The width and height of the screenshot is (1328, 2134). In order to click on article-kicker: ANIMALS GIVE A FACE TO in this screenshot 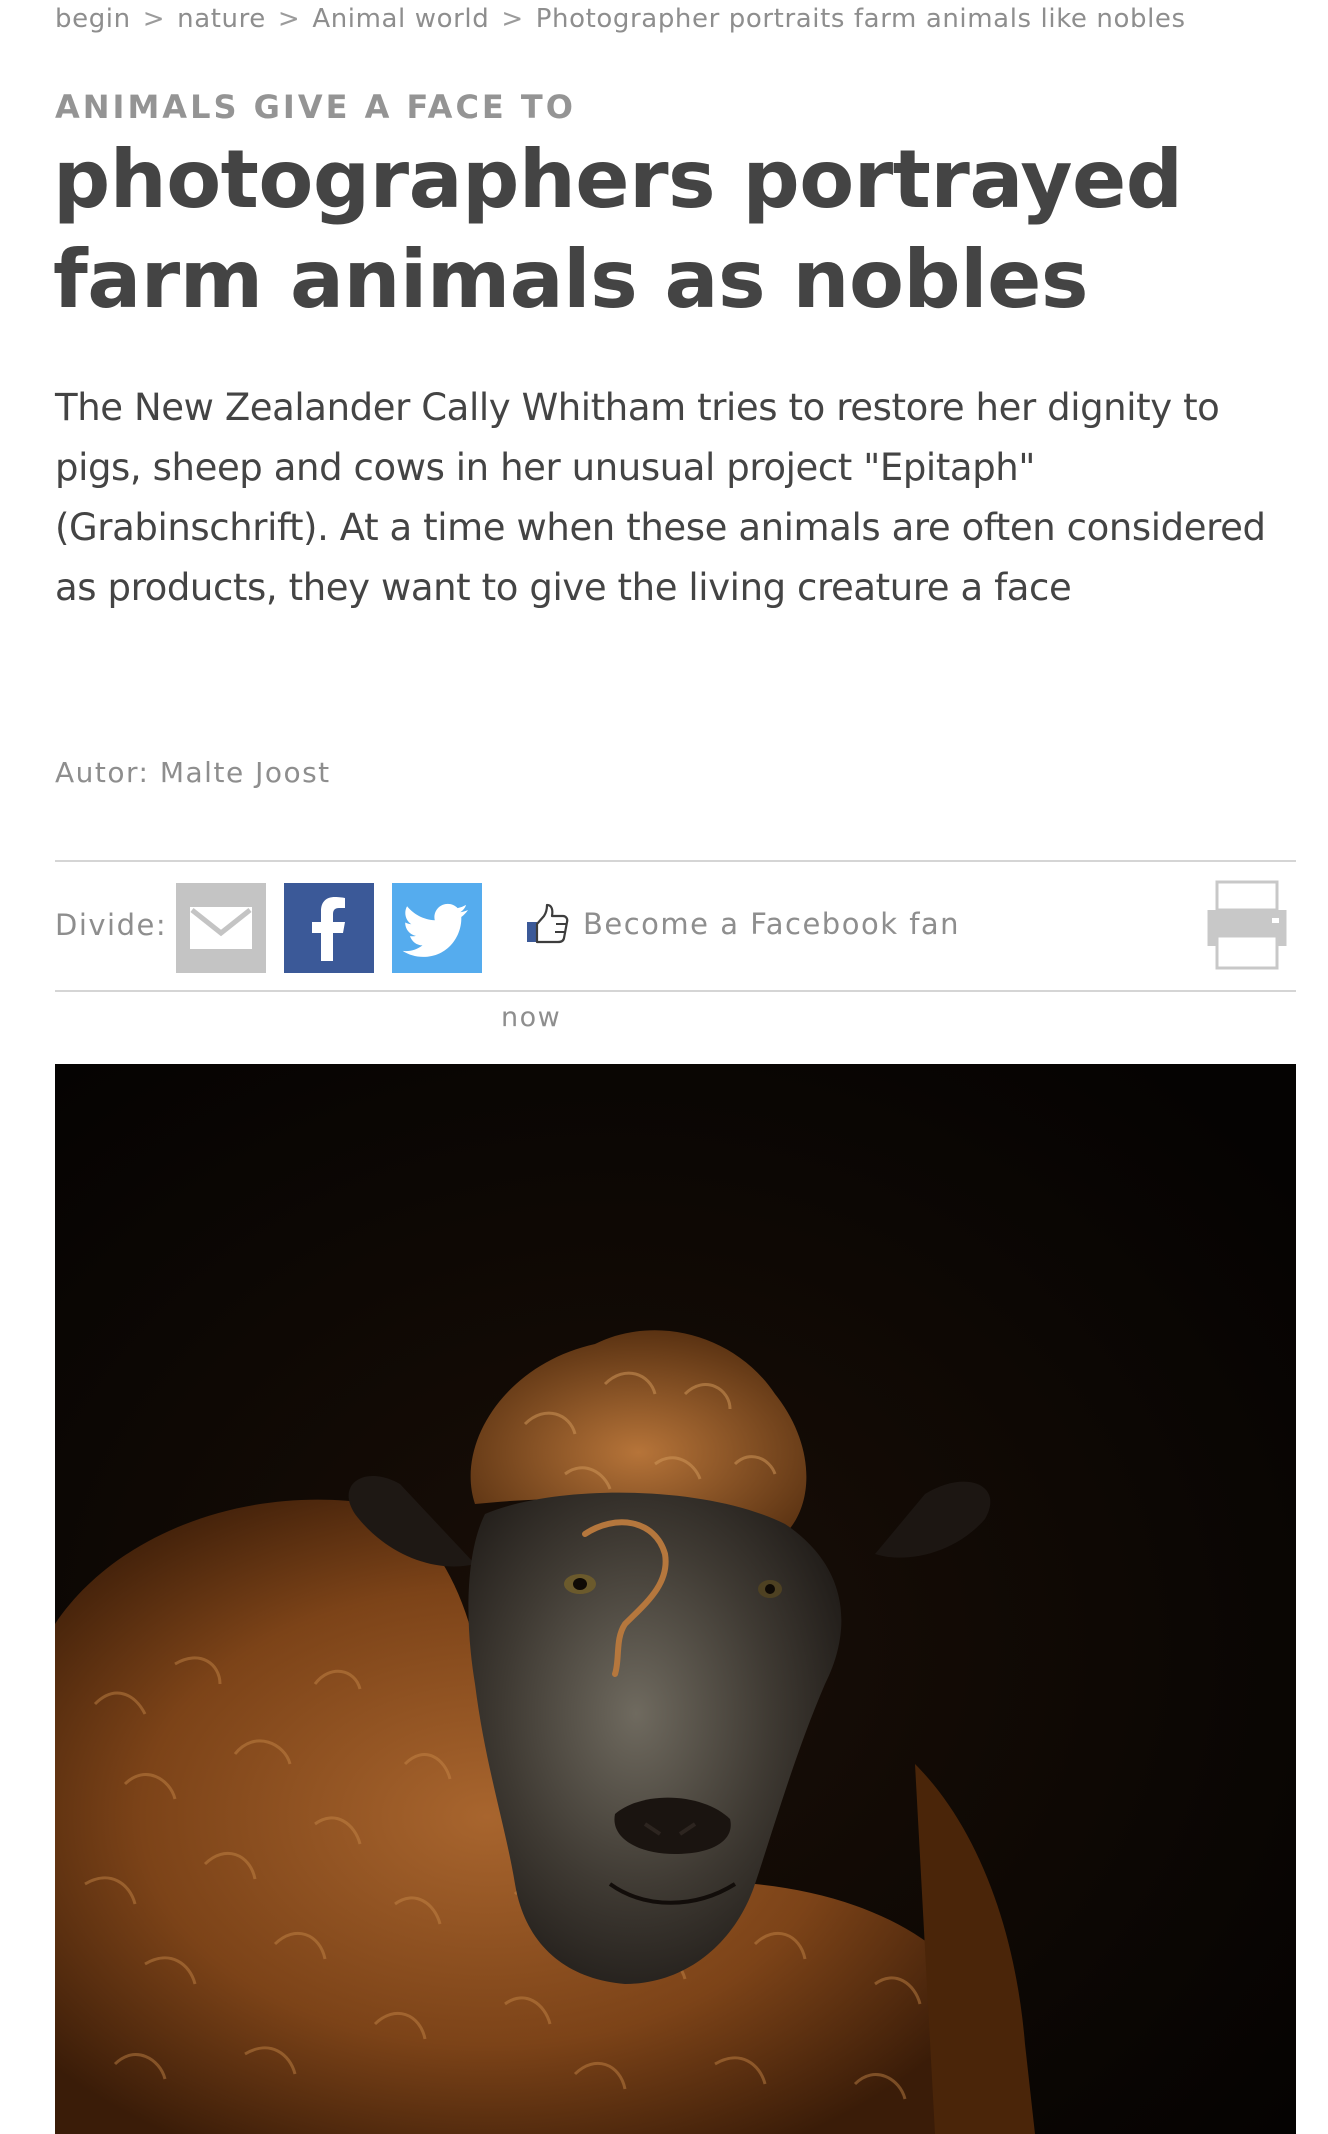, I will do `click(315, 107)`.